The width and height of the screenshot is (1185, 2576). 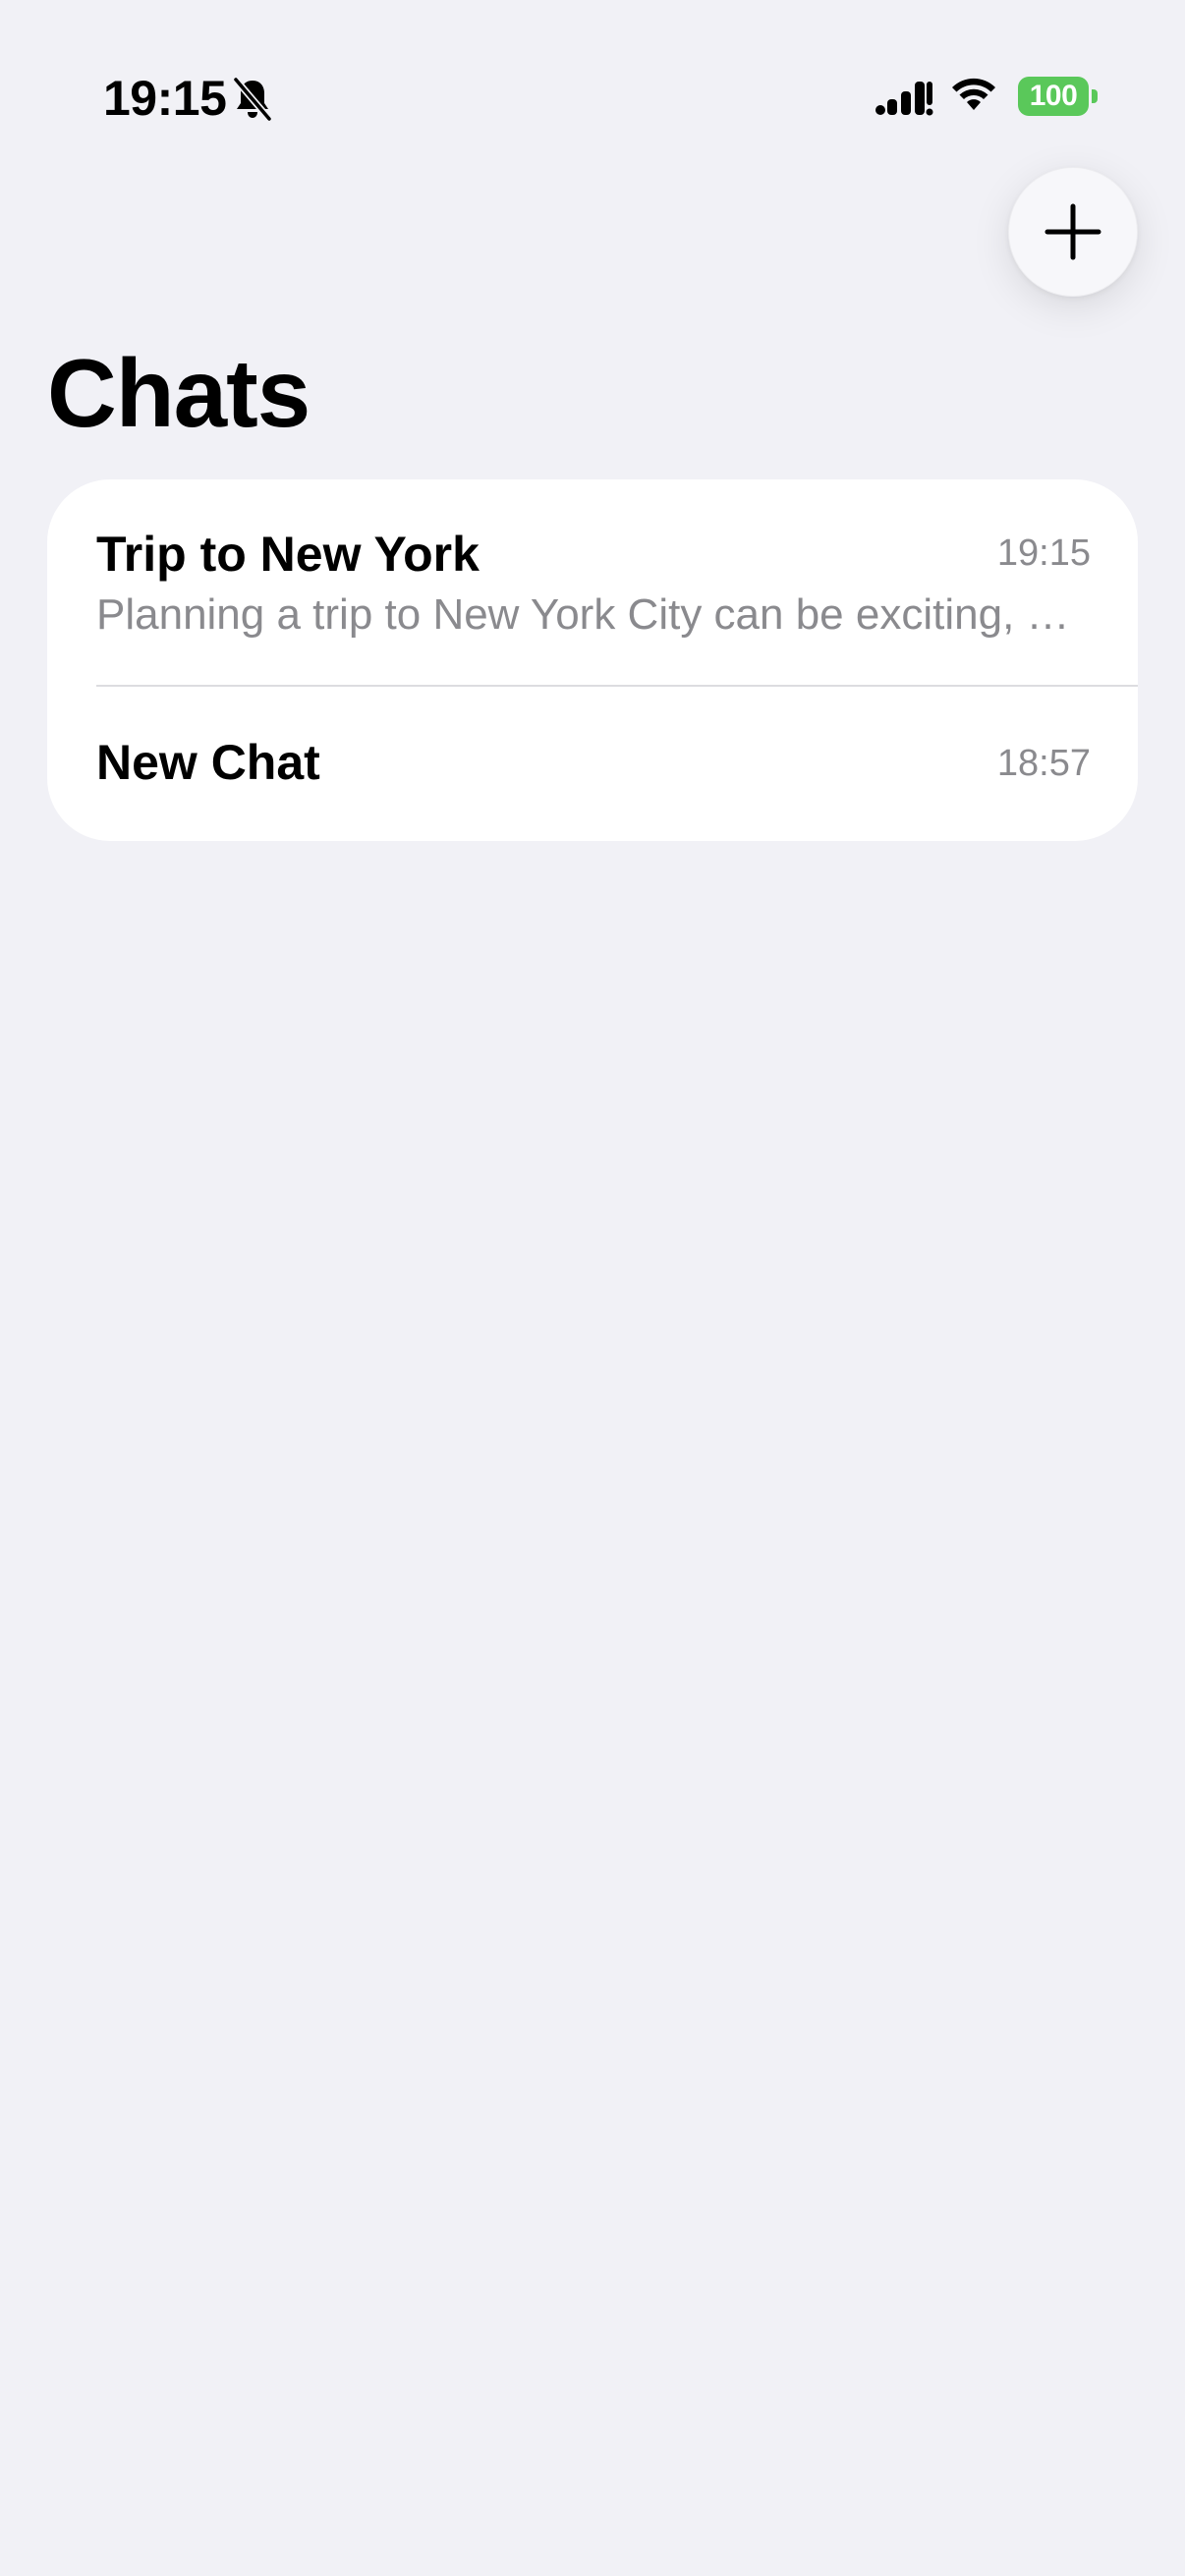 I want to click on new-chat-button, so click(x=1073, y=232).